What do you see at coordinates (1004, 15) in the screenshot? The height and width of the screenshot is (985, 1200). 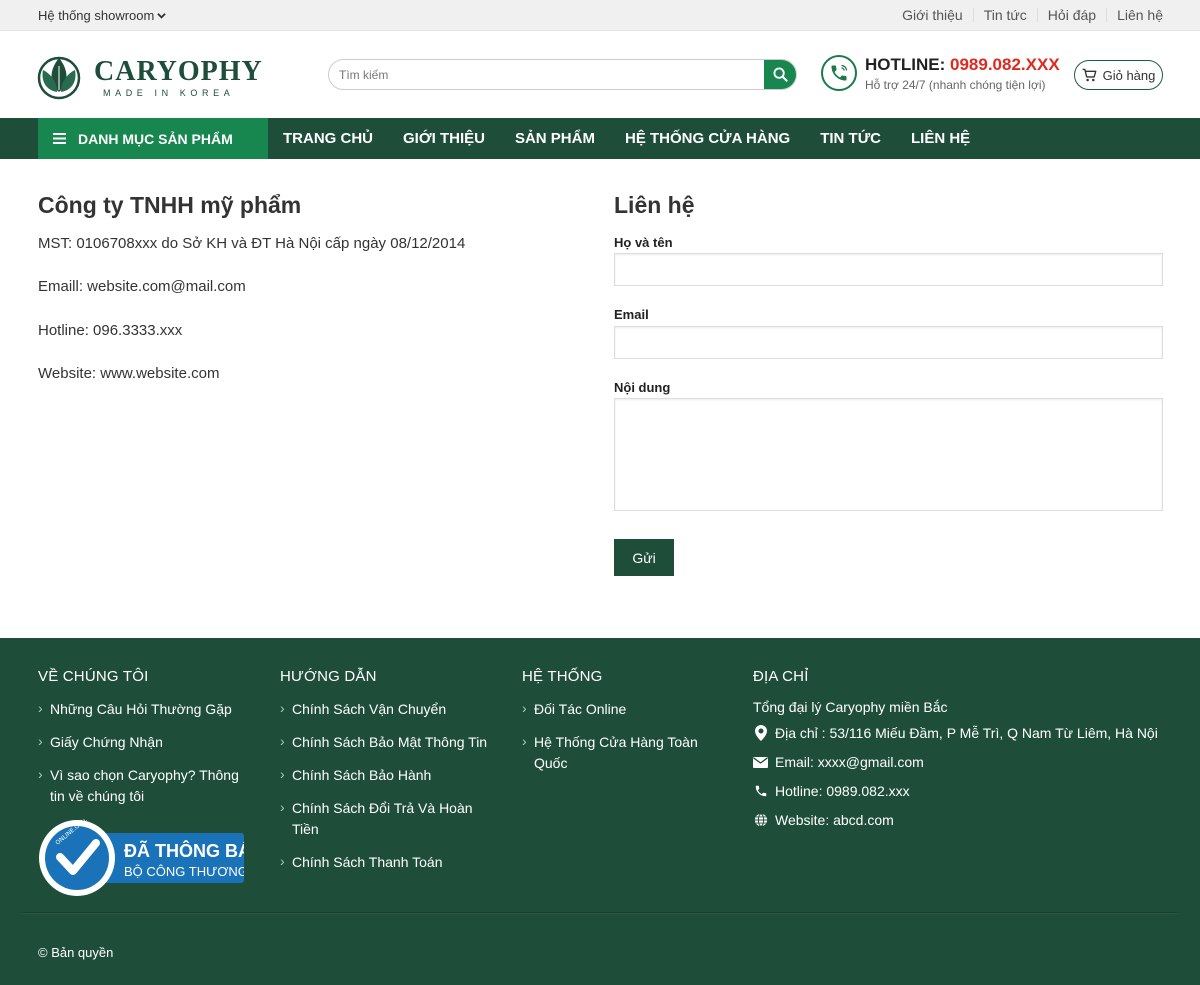 I see `top-link-tin-tuc: Tin tức` at bounding box center [1004, 15].